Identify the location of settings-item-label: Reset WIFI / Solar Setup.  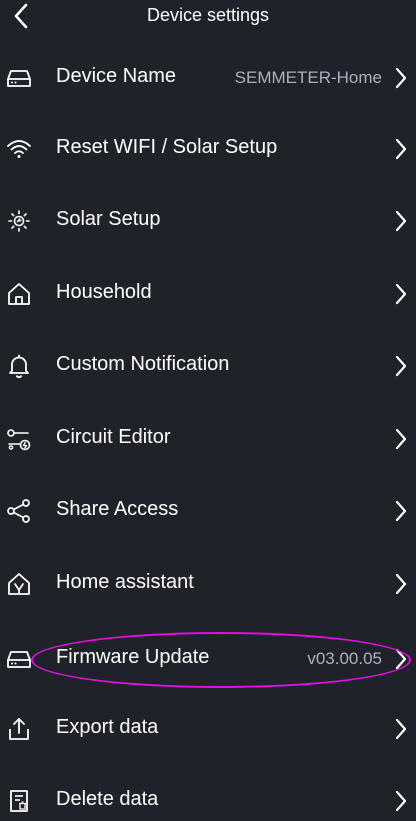
(167, 147).